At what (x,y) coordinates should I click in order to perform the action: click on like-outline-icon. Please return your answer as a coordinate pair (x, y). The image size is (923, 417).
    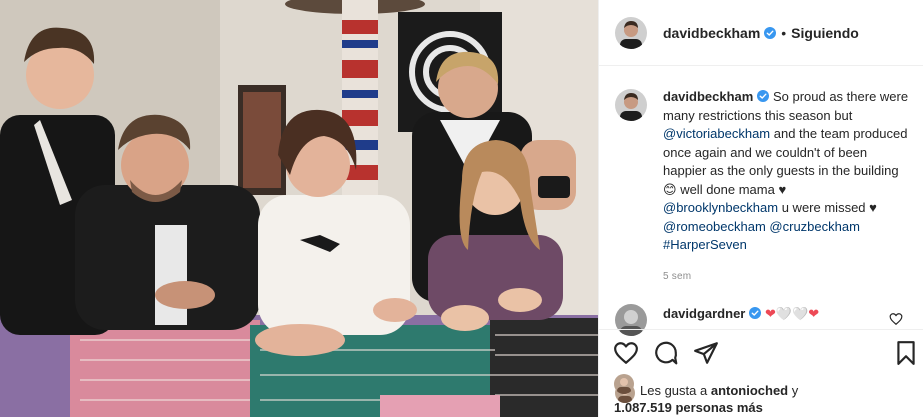
    Looking at the image, I should click on (896, 319).